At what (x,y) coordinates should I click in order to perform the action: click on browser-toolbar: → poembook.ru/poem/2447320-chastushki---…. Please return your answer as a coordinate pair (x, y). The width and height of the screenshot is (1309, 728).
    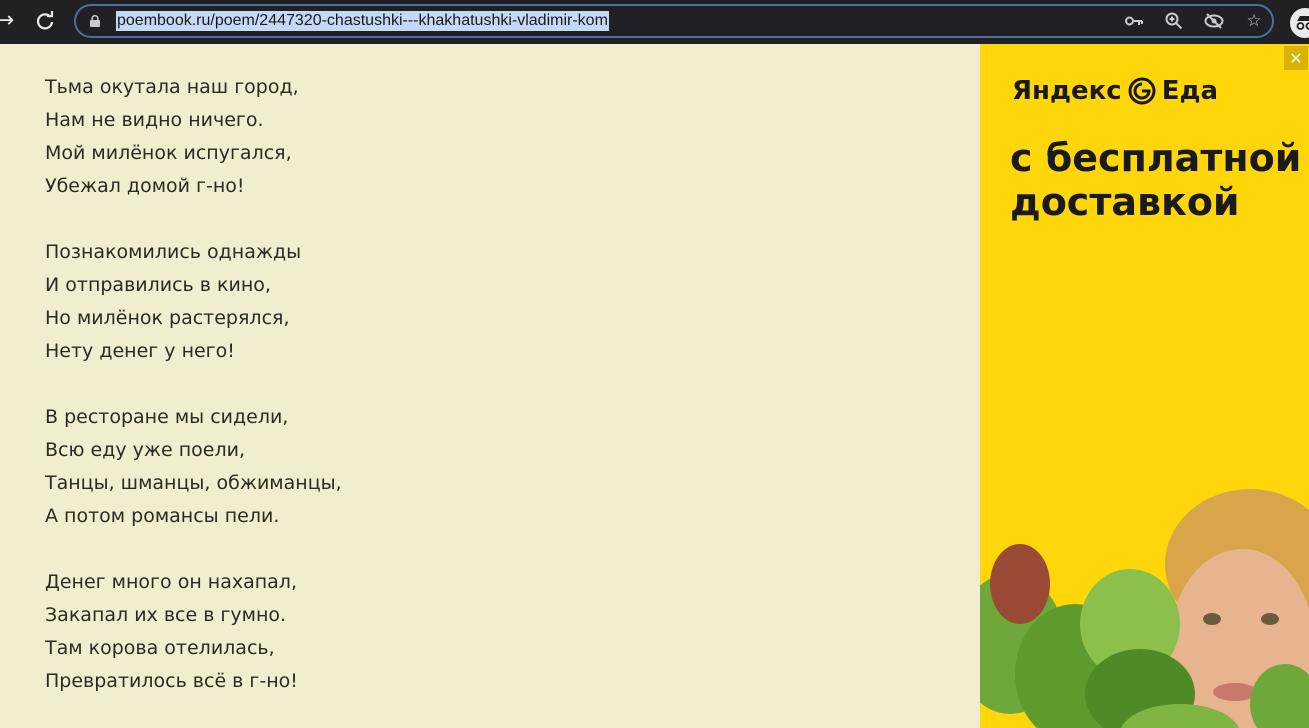
    Looking at the image, I should click on (654, 22).